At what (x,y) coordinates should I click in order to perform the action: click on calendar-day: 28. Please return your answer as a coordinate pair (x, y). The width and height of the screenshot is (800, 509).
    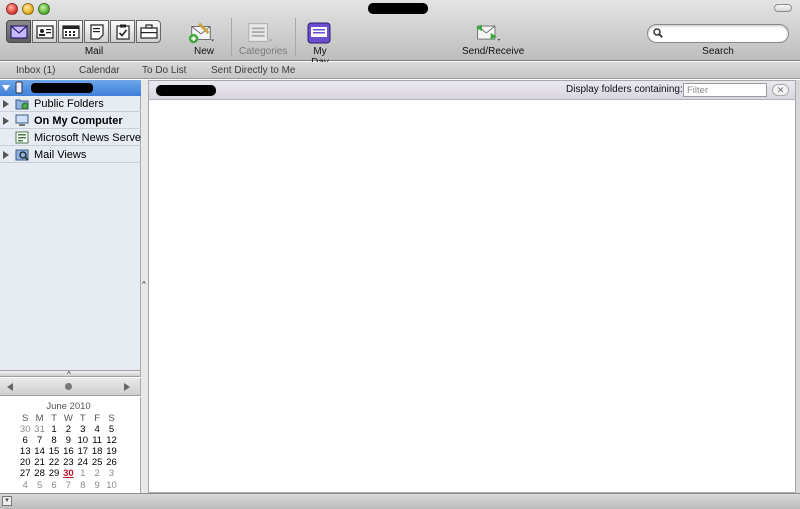
    Looking at the image, I should click on (39, 473).